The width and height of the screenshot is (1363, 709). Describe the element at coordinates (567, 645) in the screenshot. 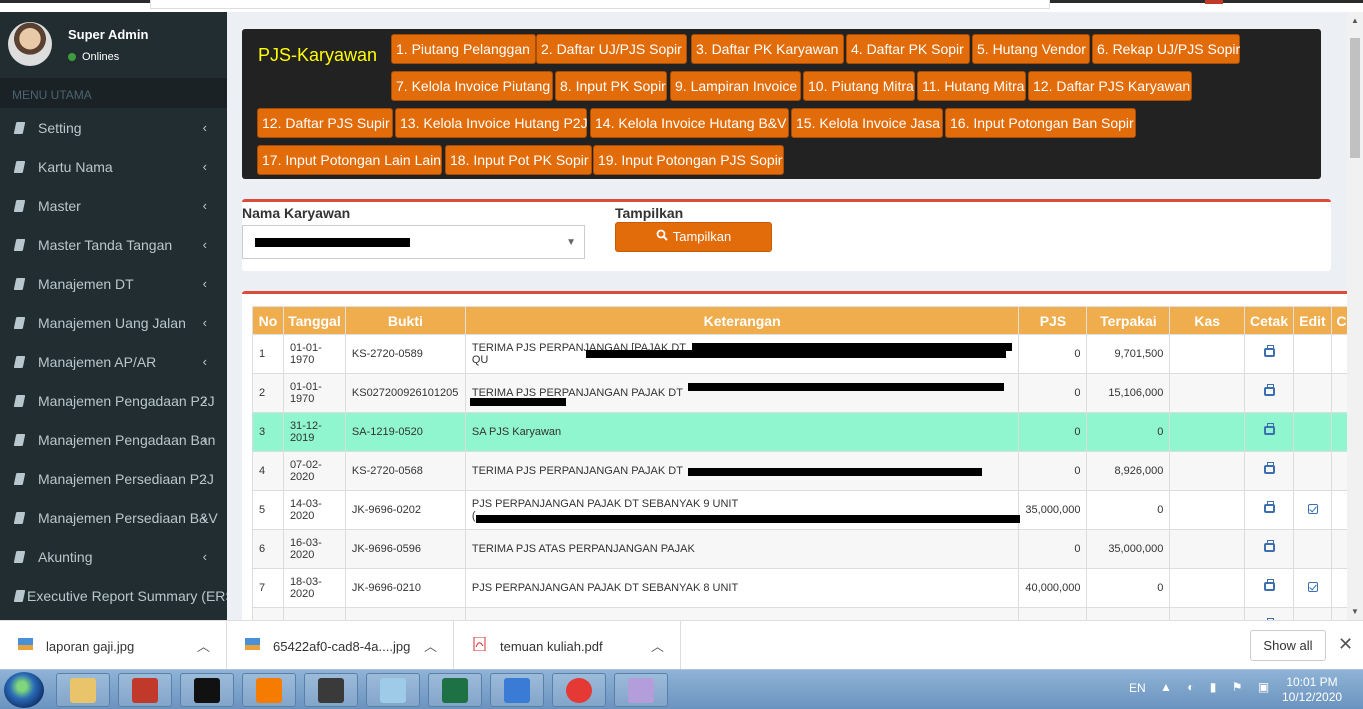

I see `download-item: temuan kuliah.pdf ︿` at that location.